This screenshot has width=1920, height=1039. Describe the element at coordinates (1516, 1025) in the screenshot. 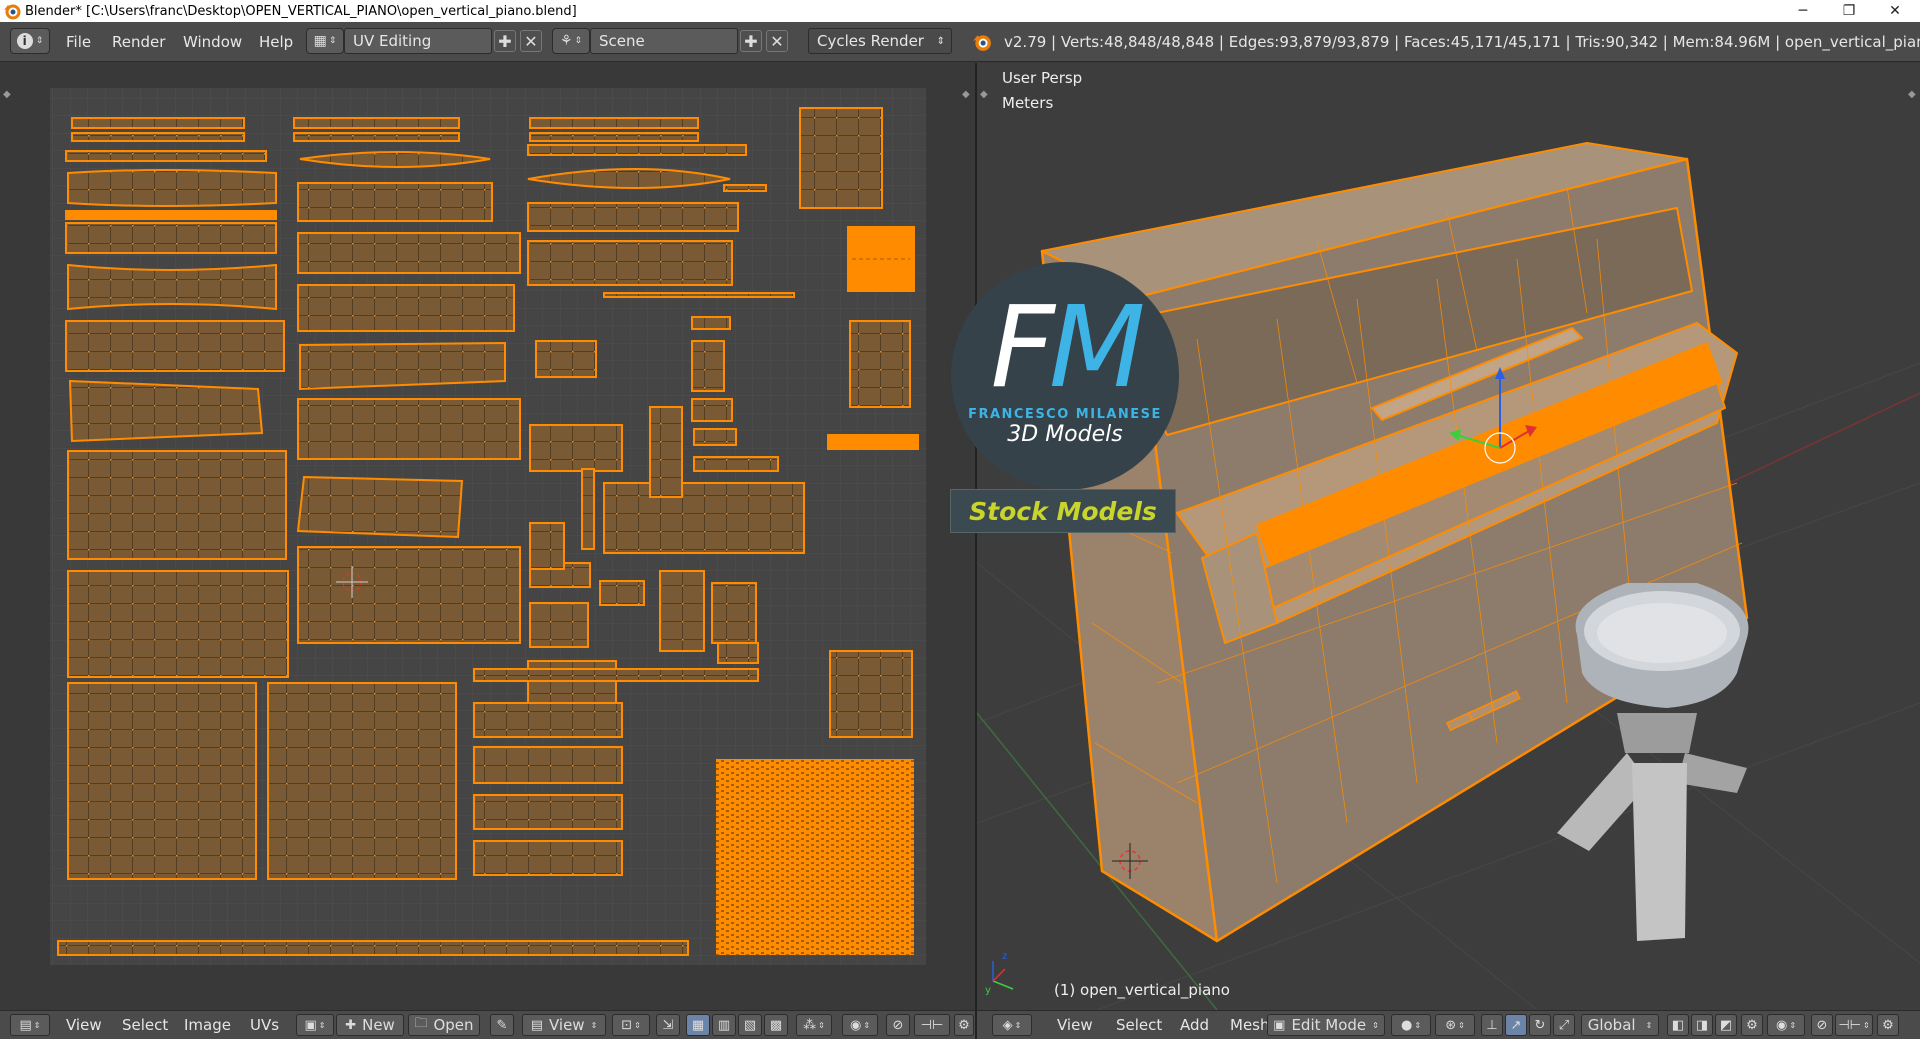

I see `translate-manipulator-icon: ↗` at that location.